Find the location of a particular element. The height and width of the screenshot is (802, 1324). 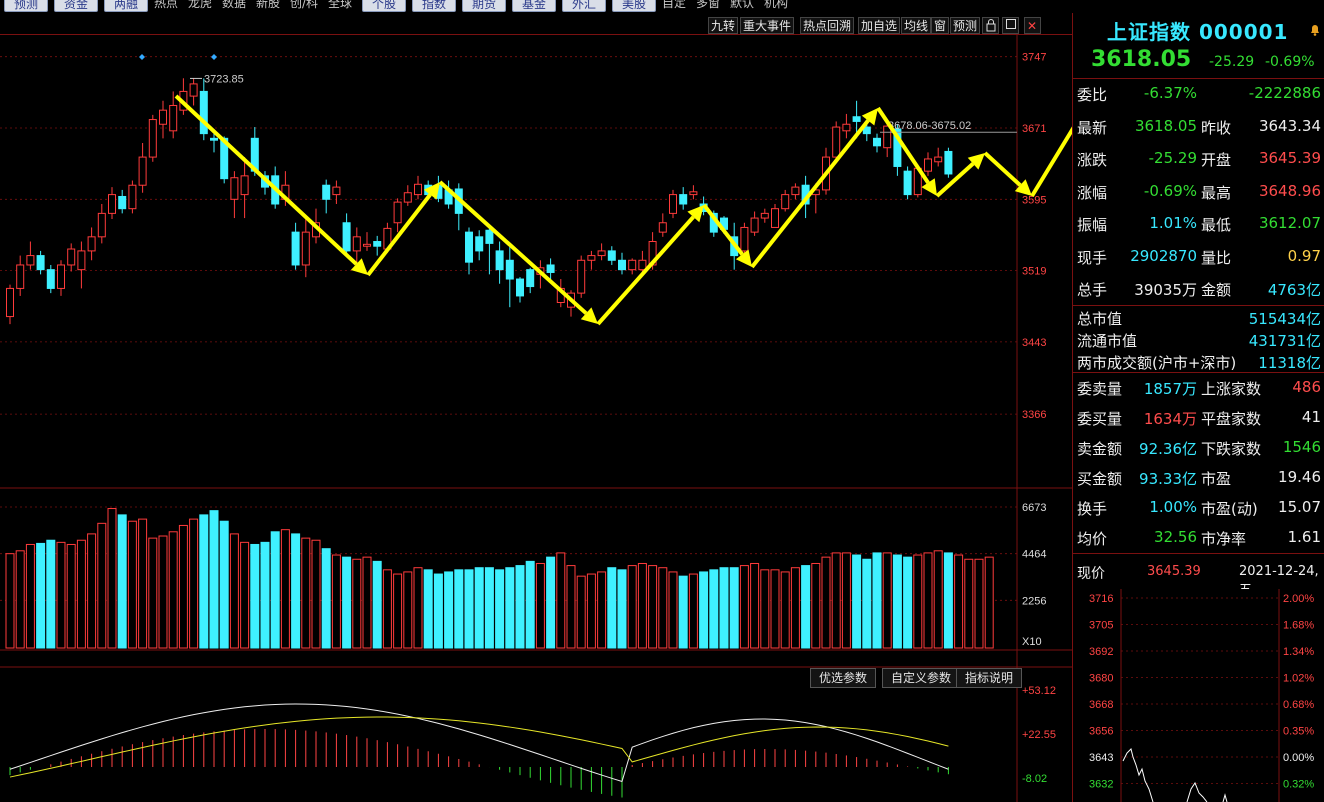

quote-value: 19.46 is located at coordinates (1299, 477).